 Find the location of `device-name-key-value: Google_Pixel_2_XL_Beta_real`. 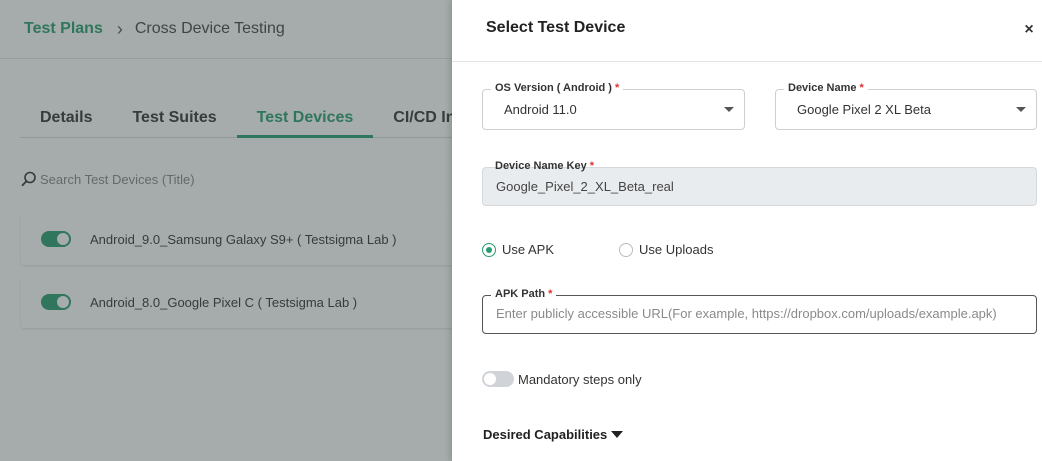

device-name-key-value: Google_Pixel_2_XL_Beta_real is located at coordinates (585, 186).